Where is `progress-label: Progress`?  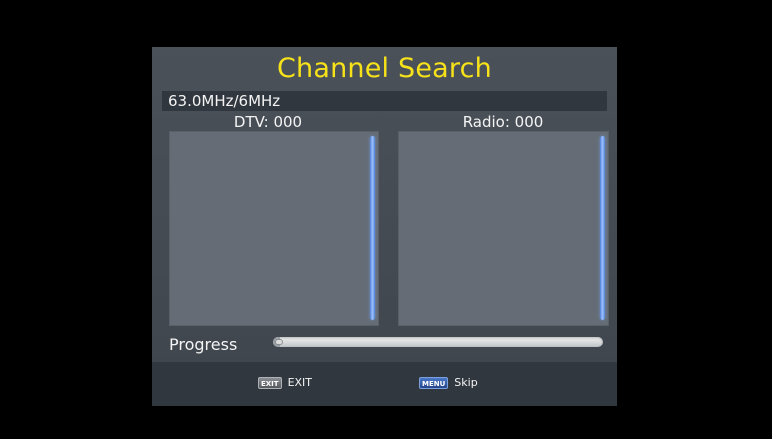 progress-label: Progress is located at coordinates (203, 344).